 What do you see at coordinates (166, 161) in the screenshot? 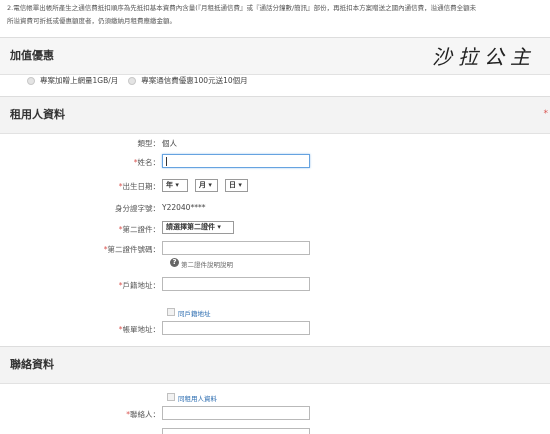
I see `text-caret` at bounding box center [166, 161].